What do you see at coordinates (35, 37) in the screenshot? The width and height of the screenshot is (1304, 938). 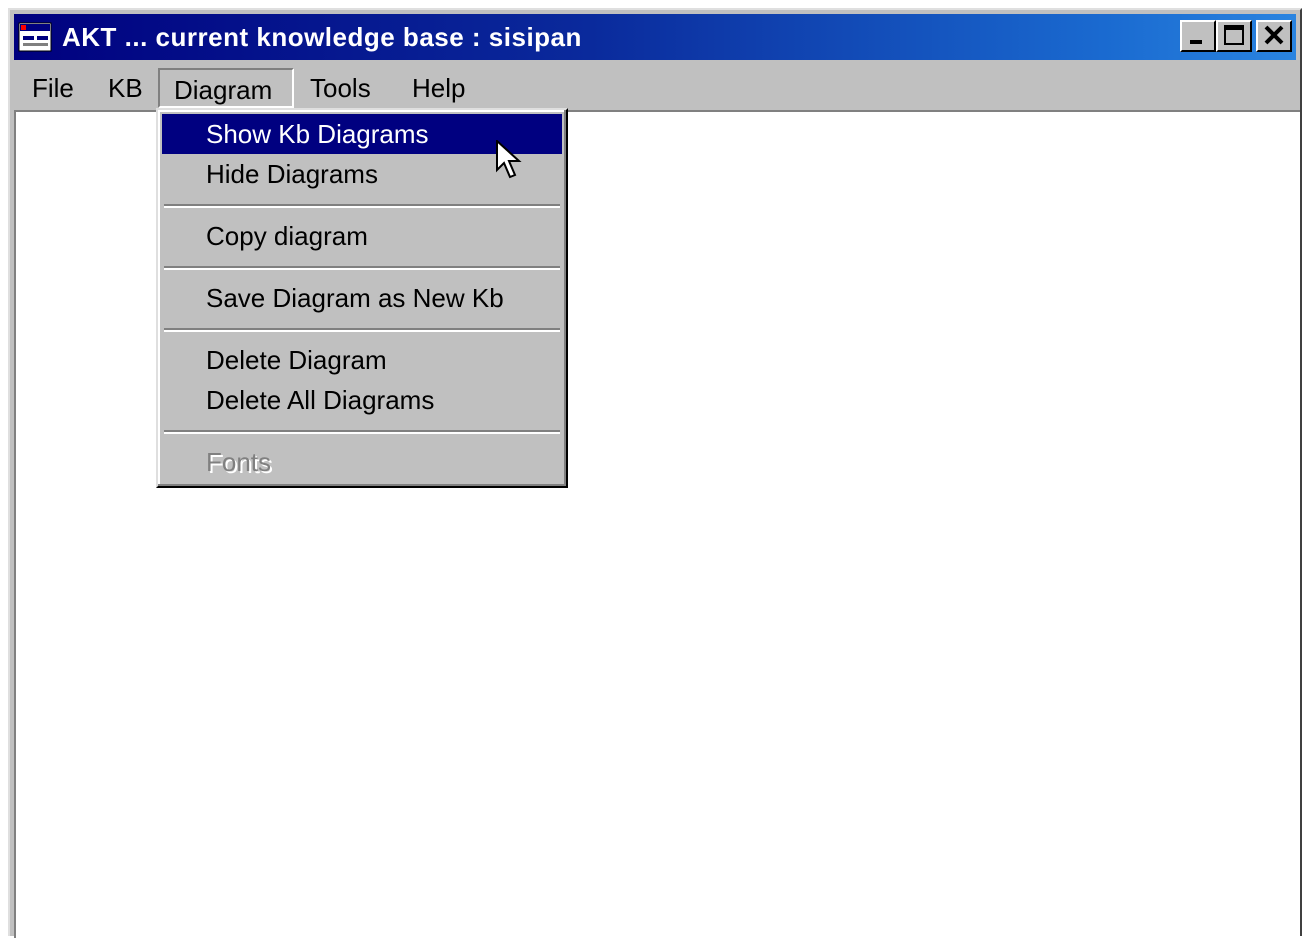 I see `app-window-icon` at bounding box center [35, 37].